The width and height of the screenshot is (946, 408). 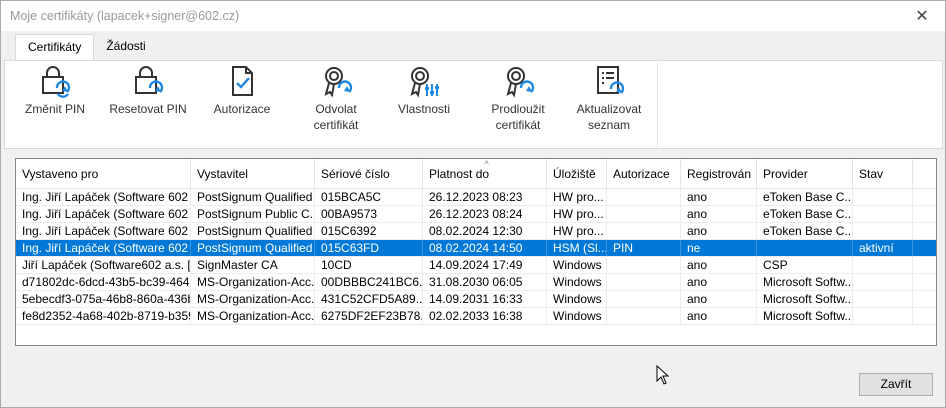 I want to click on close-button: Zavřít, so click(x=896, y=384).